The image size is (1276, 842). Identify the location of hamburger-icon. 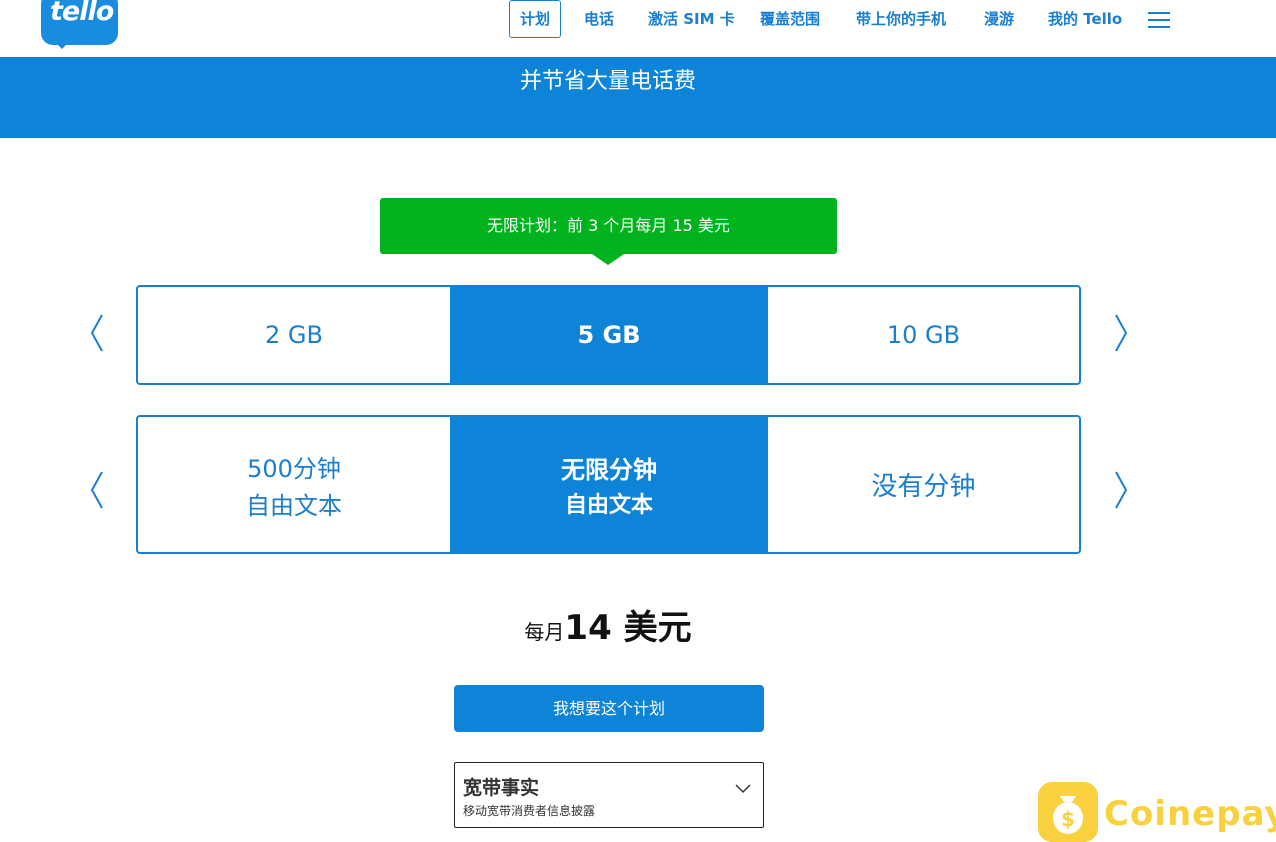
(1159, 20).